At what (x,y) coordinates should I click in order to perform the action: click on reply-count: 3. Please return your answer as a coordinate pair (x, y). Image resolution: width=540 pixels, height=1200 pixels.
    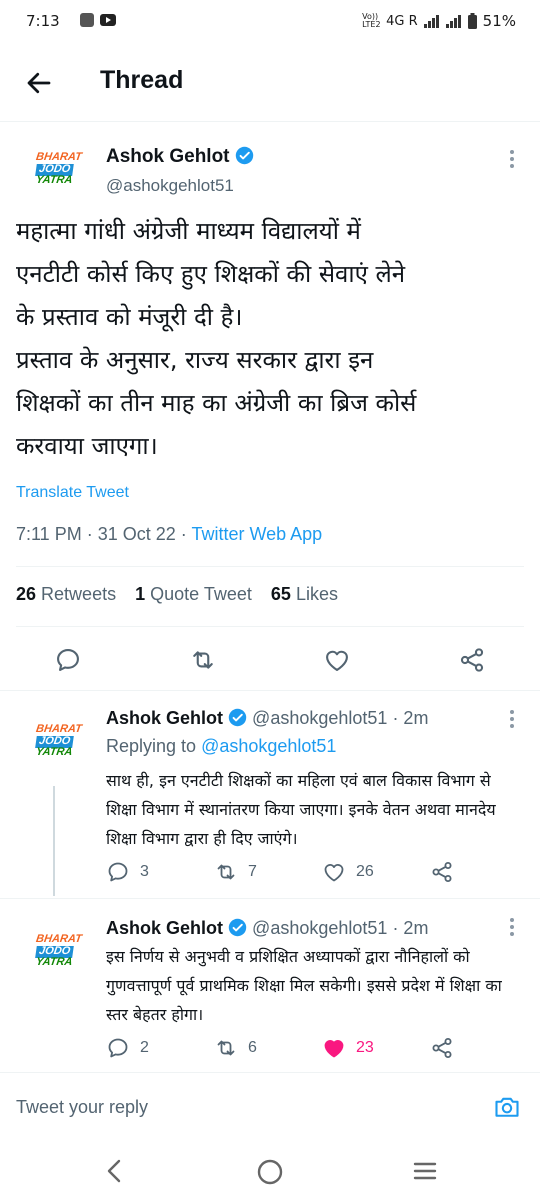
    Looking at the image, I should click on (144, 871).